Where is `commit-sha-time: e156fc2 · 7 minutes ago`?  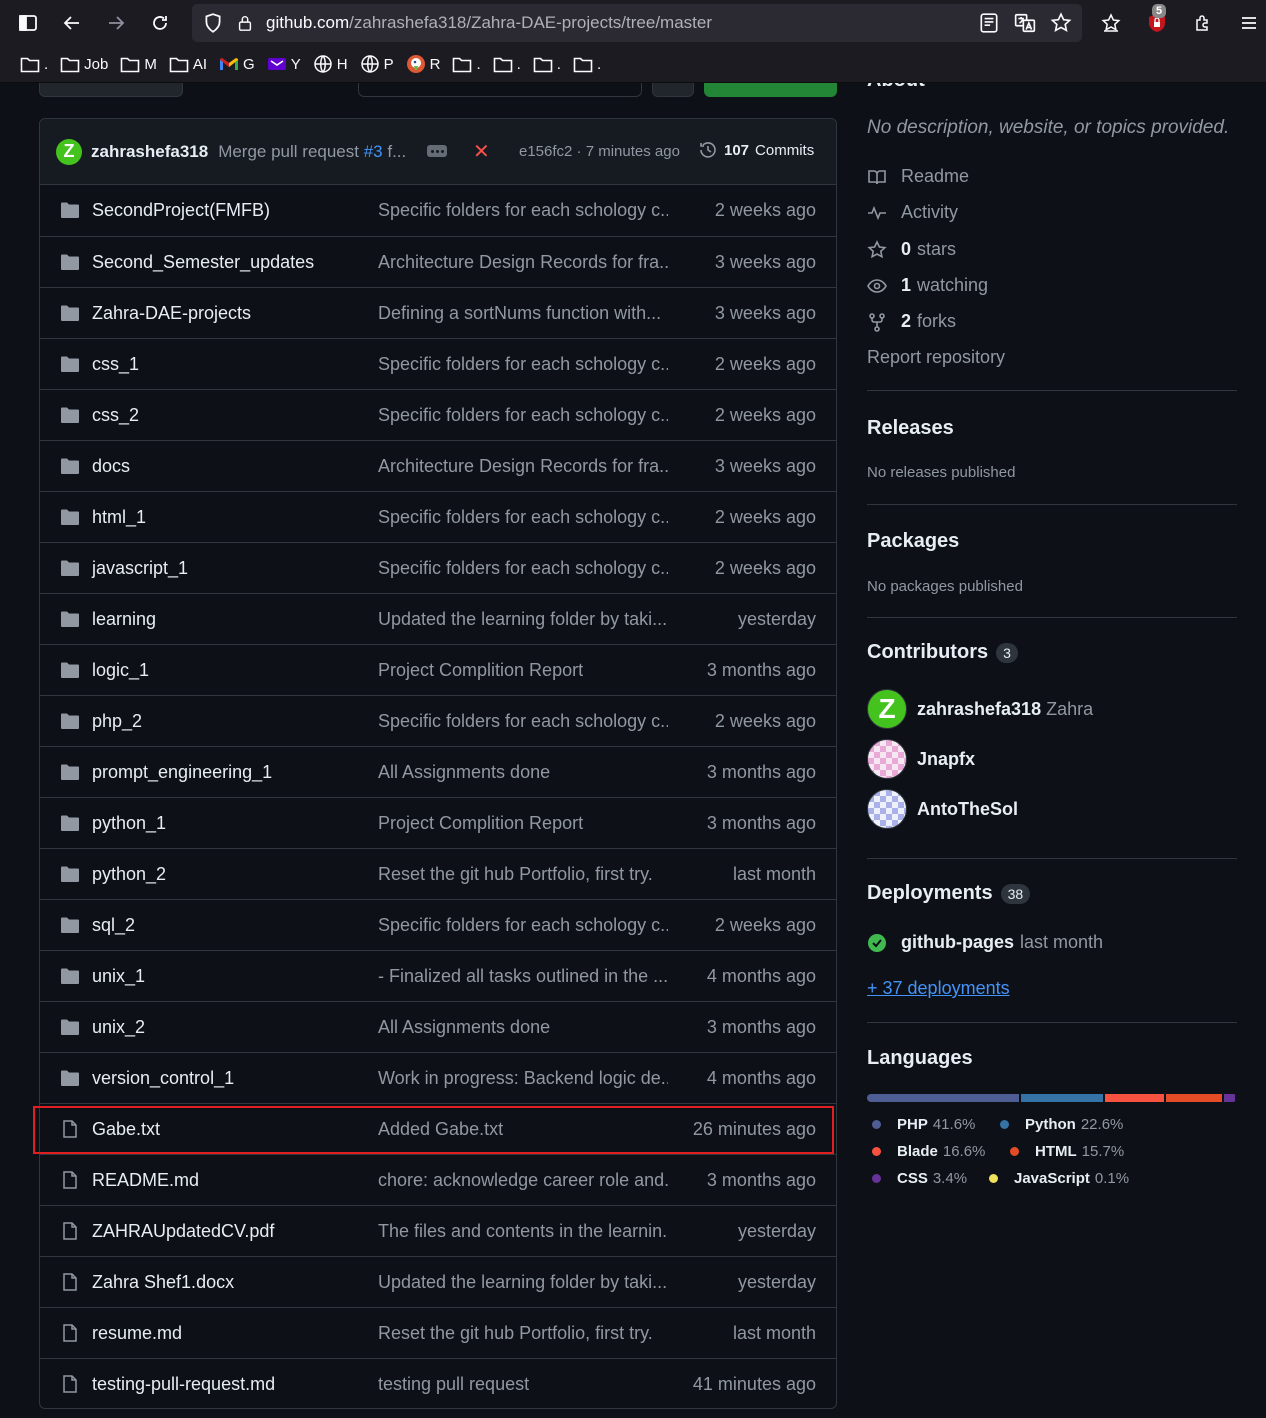 commit-sha-time: e156fc2 · 7 minutes ago is located at coordinates (599, 151).